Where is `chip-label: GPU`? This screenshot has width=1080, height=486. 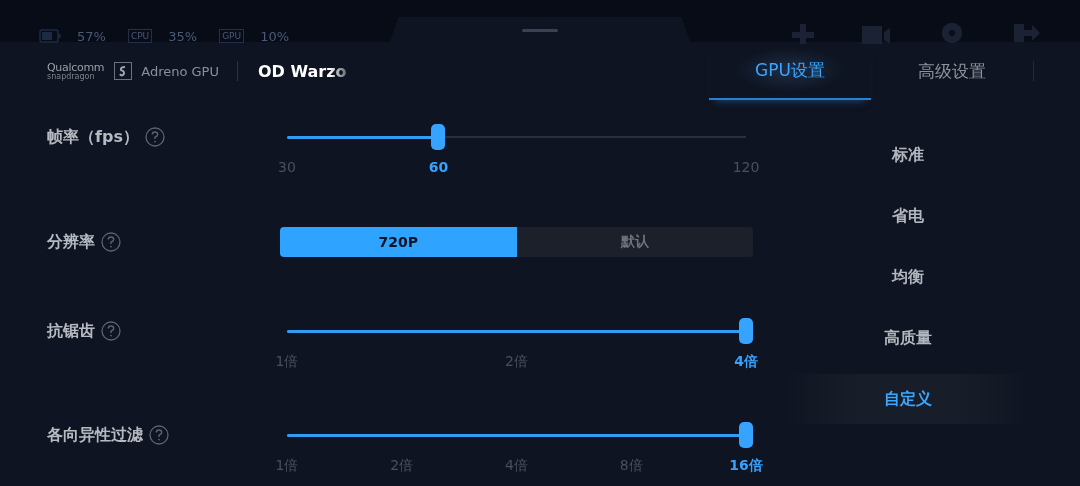 chip-label: GPU is located at coordinates (232, 36).